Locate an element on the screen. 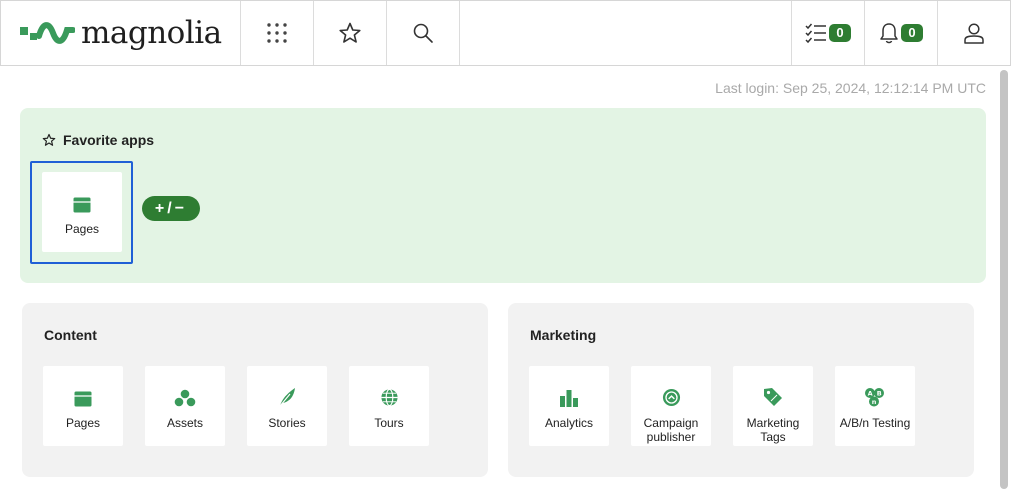  app-tile-stories: Stories is located at coordinates (287, 406).